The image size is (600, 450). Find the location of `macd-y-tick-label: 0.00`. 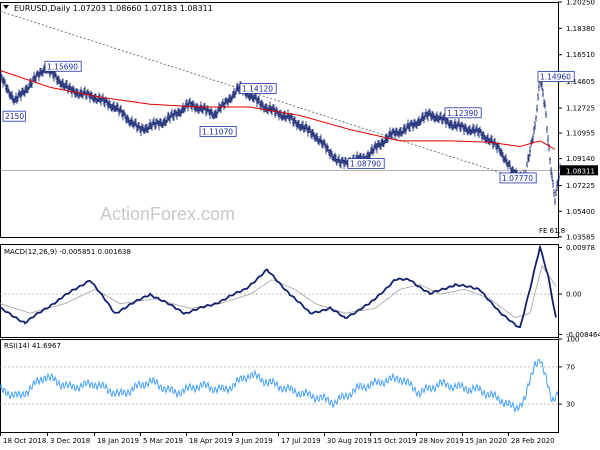

macd-y-tick-label: 0.00 is located at coordinates (574, 295).